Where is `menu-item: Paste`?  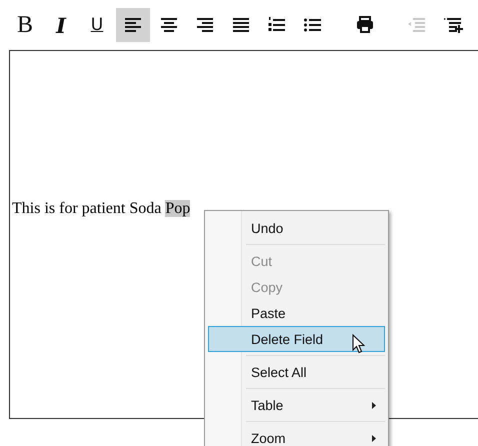 menu-item: Paste is located at coordinates (296, 313).